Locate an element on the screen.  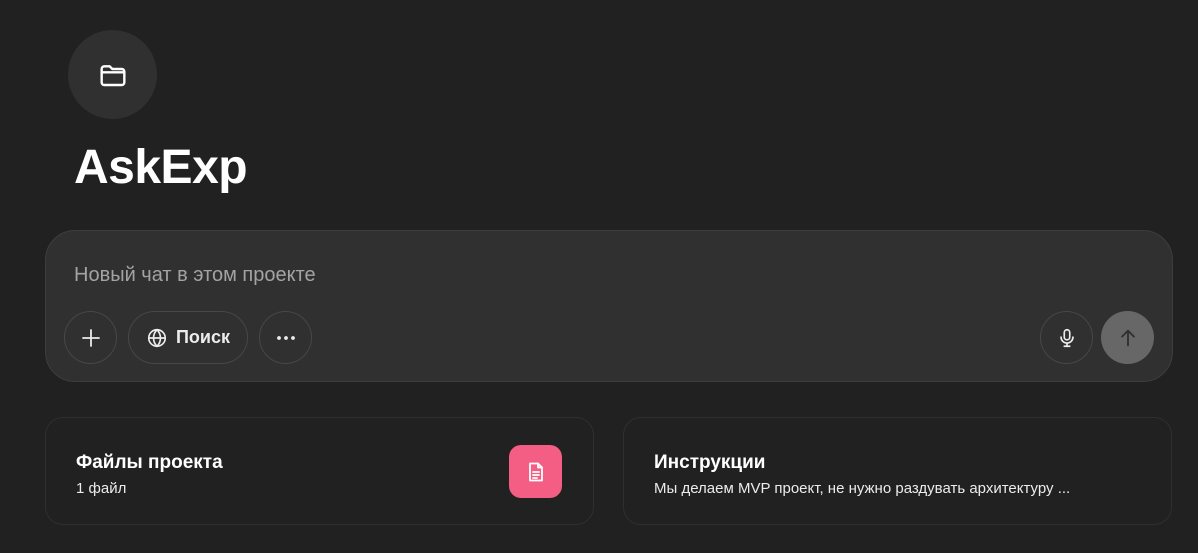
microphone-icon is located at coordinates (1066, 337).